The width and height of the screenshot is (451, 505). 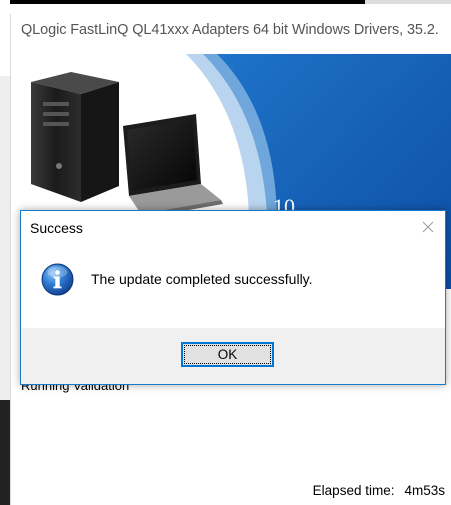 What do you see at coordinates (187, 2) in the screenshot?
I see `top-black-strip` at bounding box center [187, 2].